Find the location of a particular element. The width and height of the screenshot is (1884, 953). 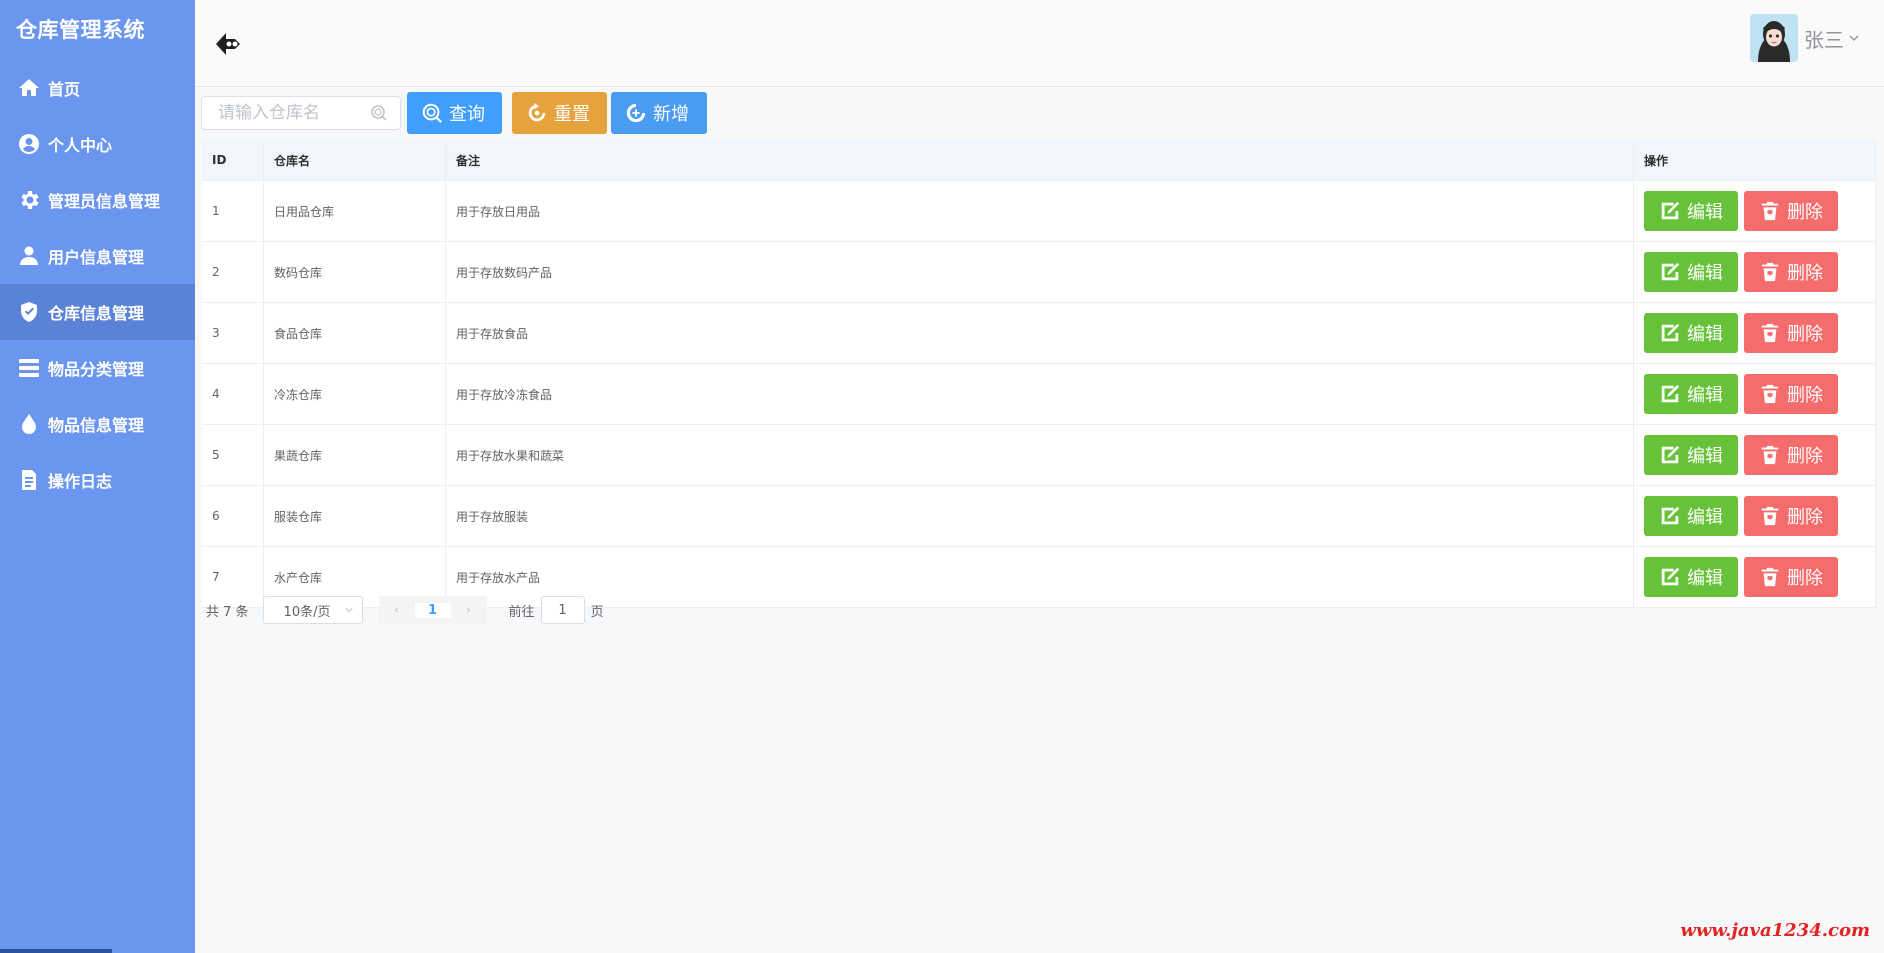

column-header-op: 操作 is located at coordinates (1754, 160).